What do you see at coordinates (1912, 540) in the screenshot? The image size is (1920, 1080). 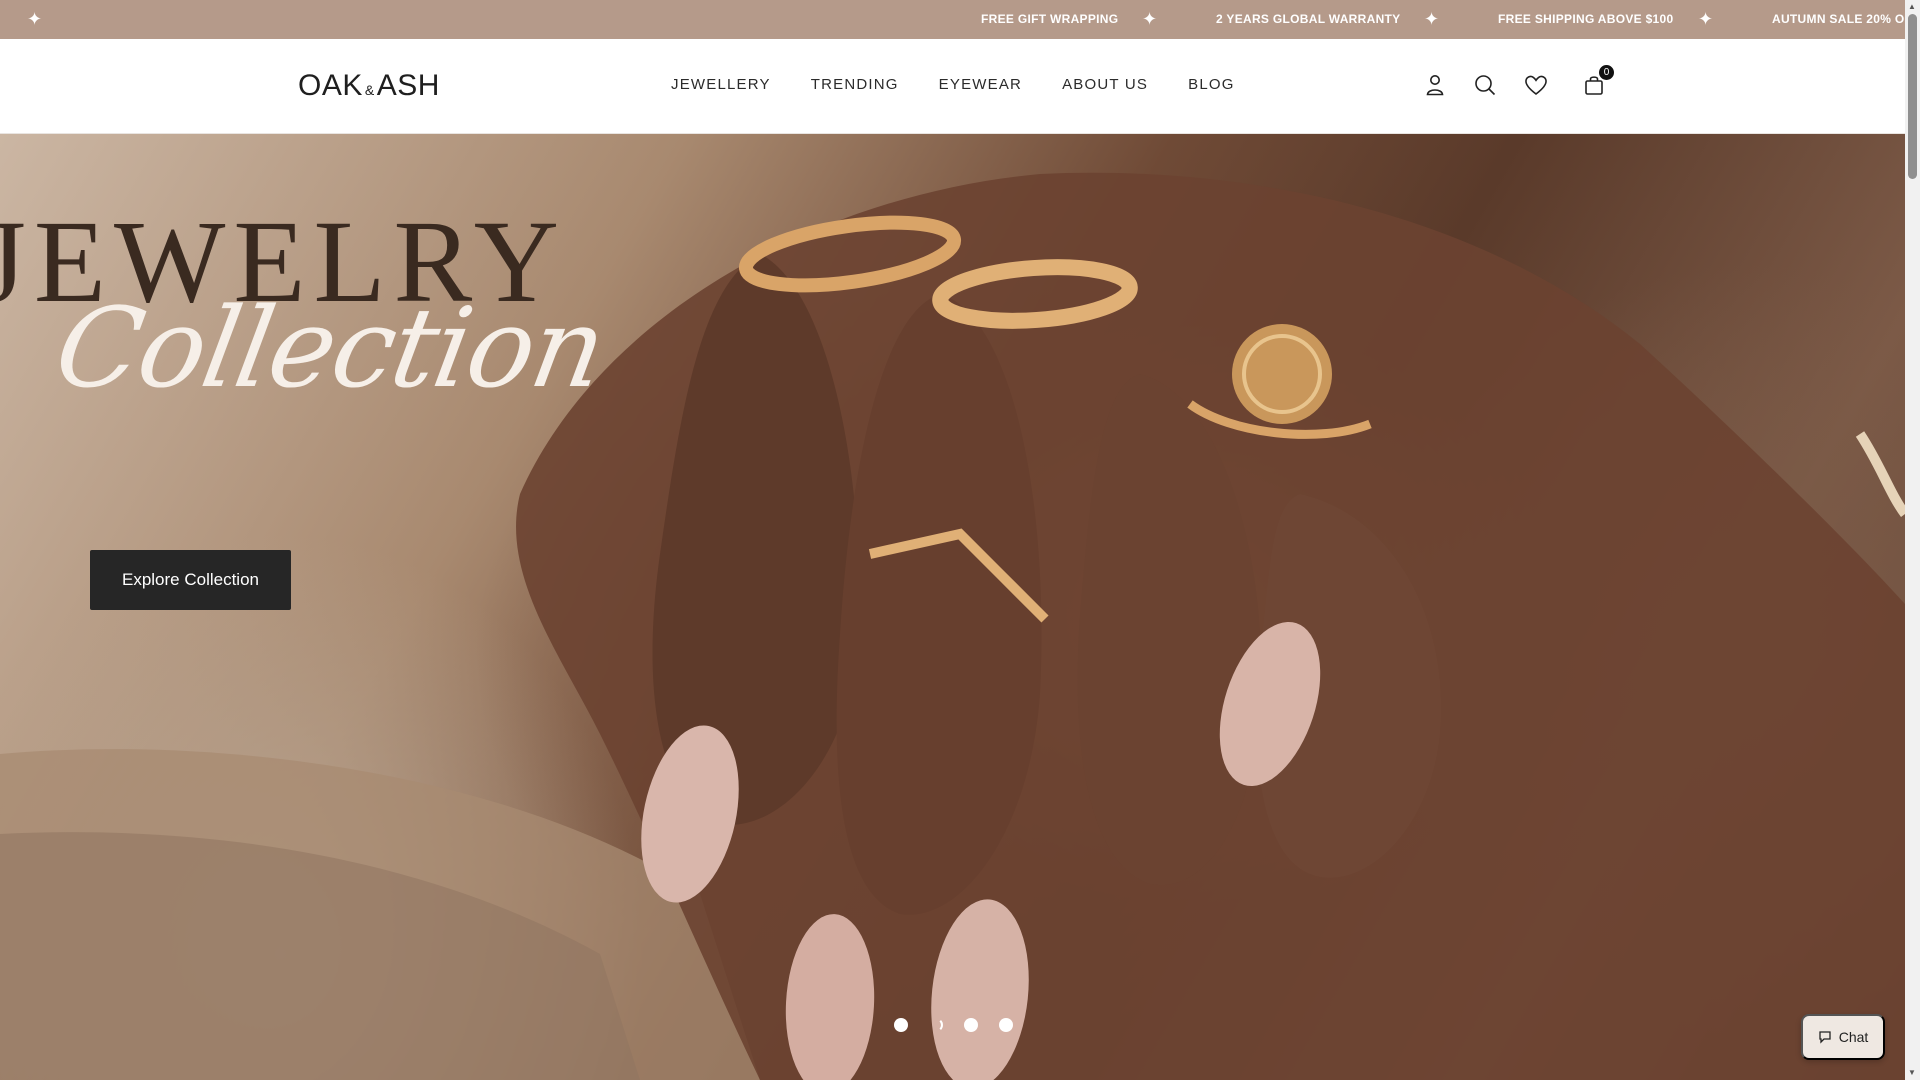 I see `page-scrollbar: ▲ ▼` at bounding box center [1912, 540].